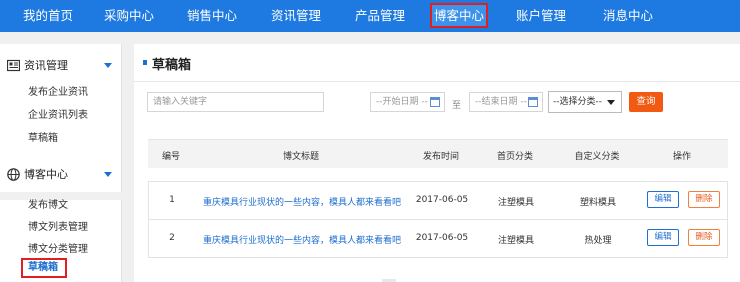  I want to click on dropdown-arrow-icon, so click(611, 102).